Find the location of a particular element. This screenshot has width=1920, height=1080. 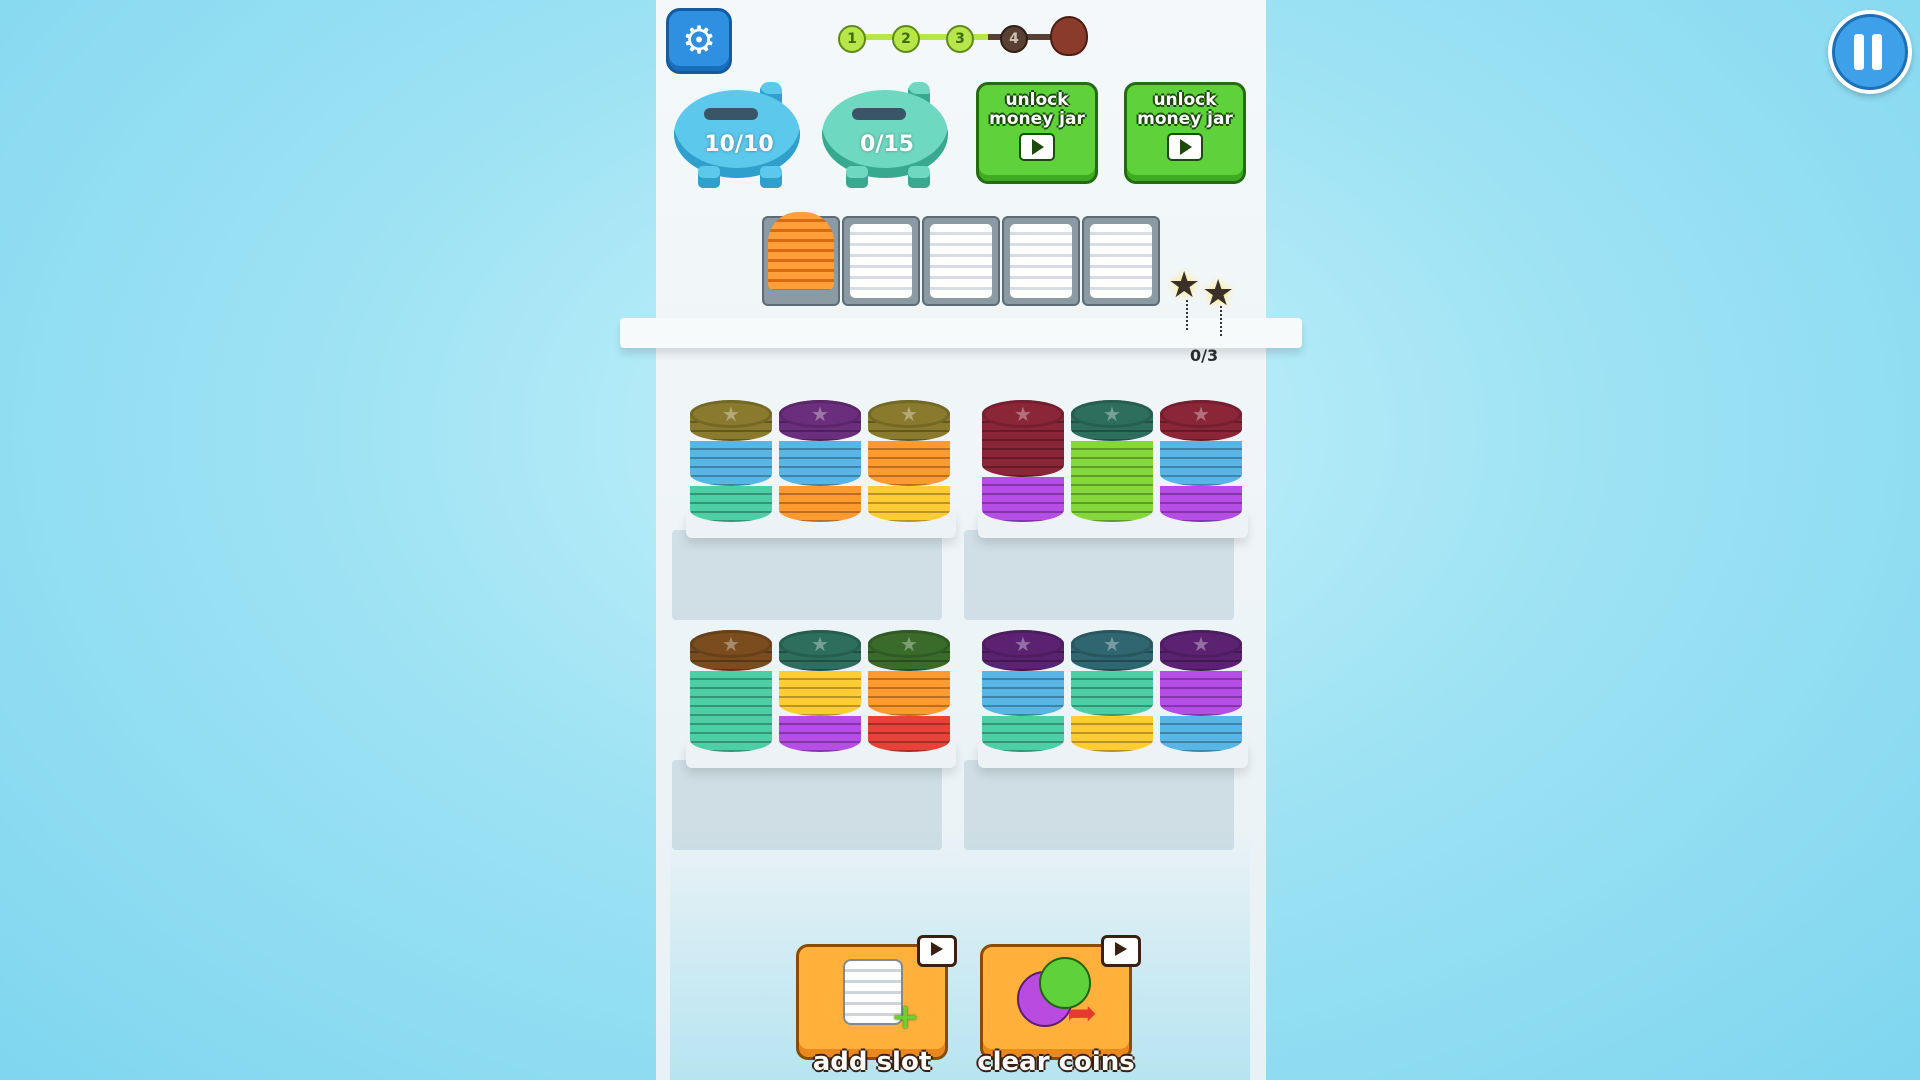

slot-shelf is located at coordinates (961, 333).